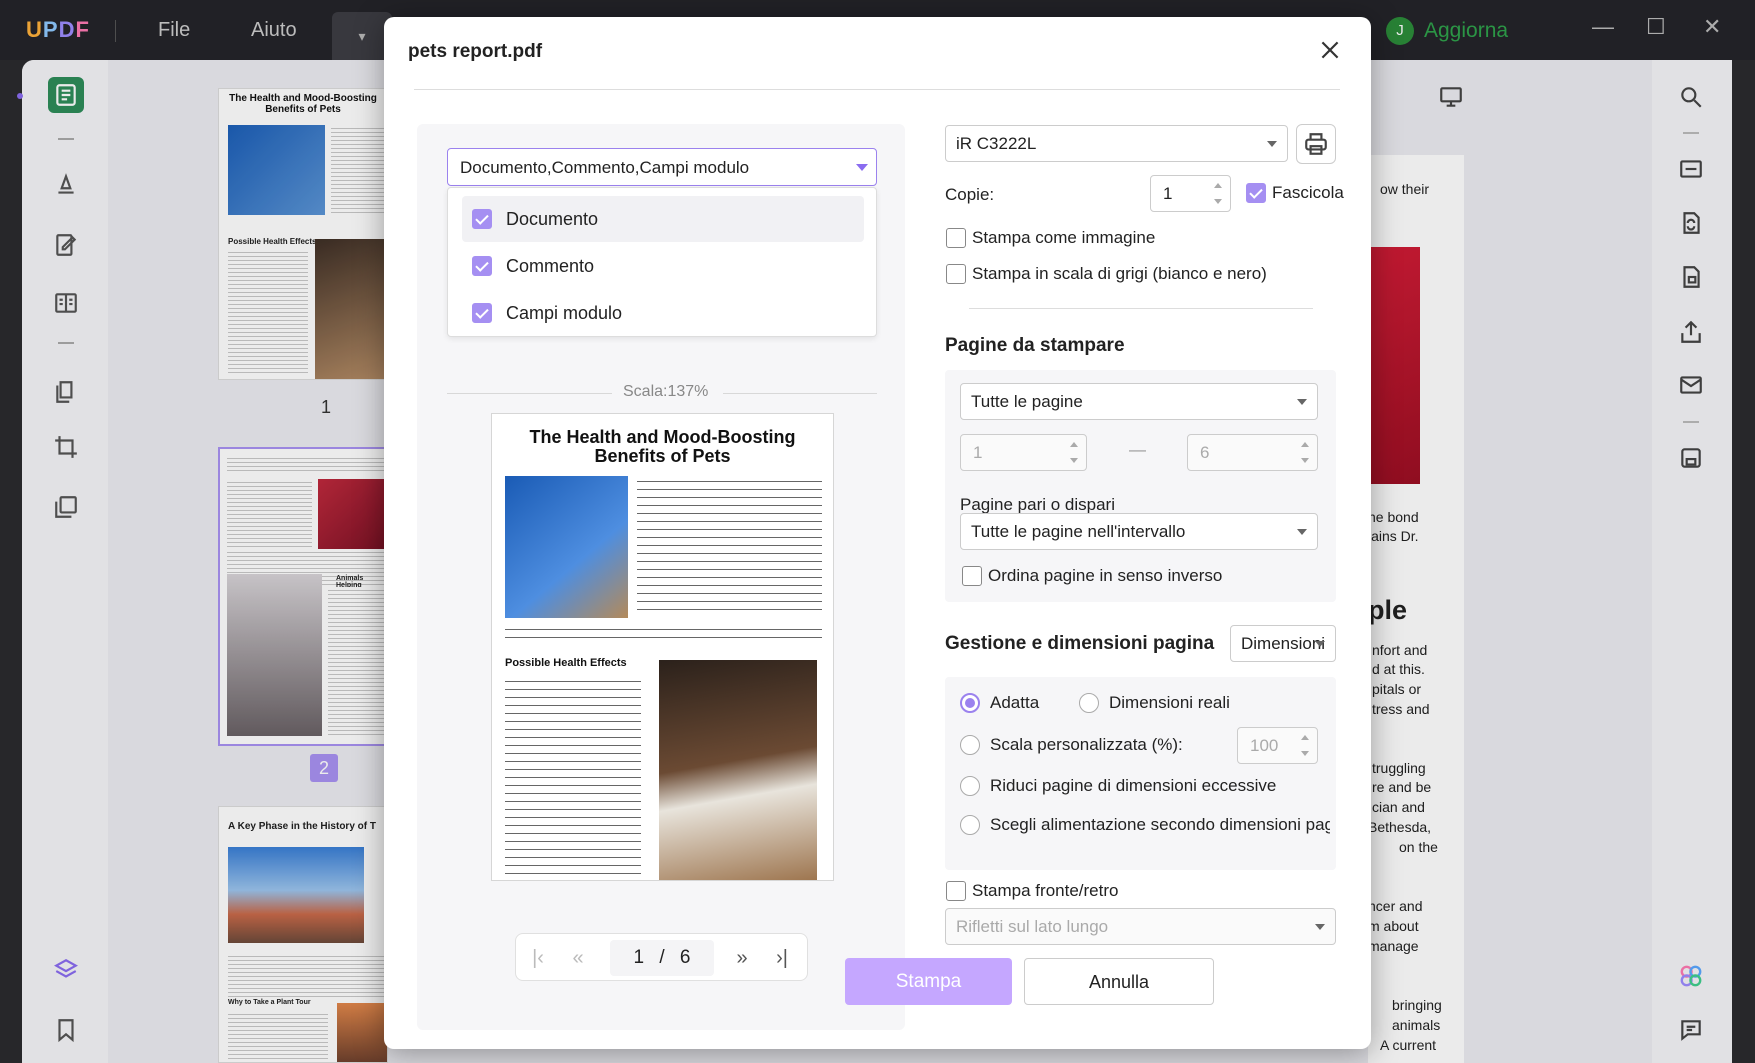 The width and height of the screenshot is (1755, 1063). I want to click on option-documento: Documento, so click(663, 219).